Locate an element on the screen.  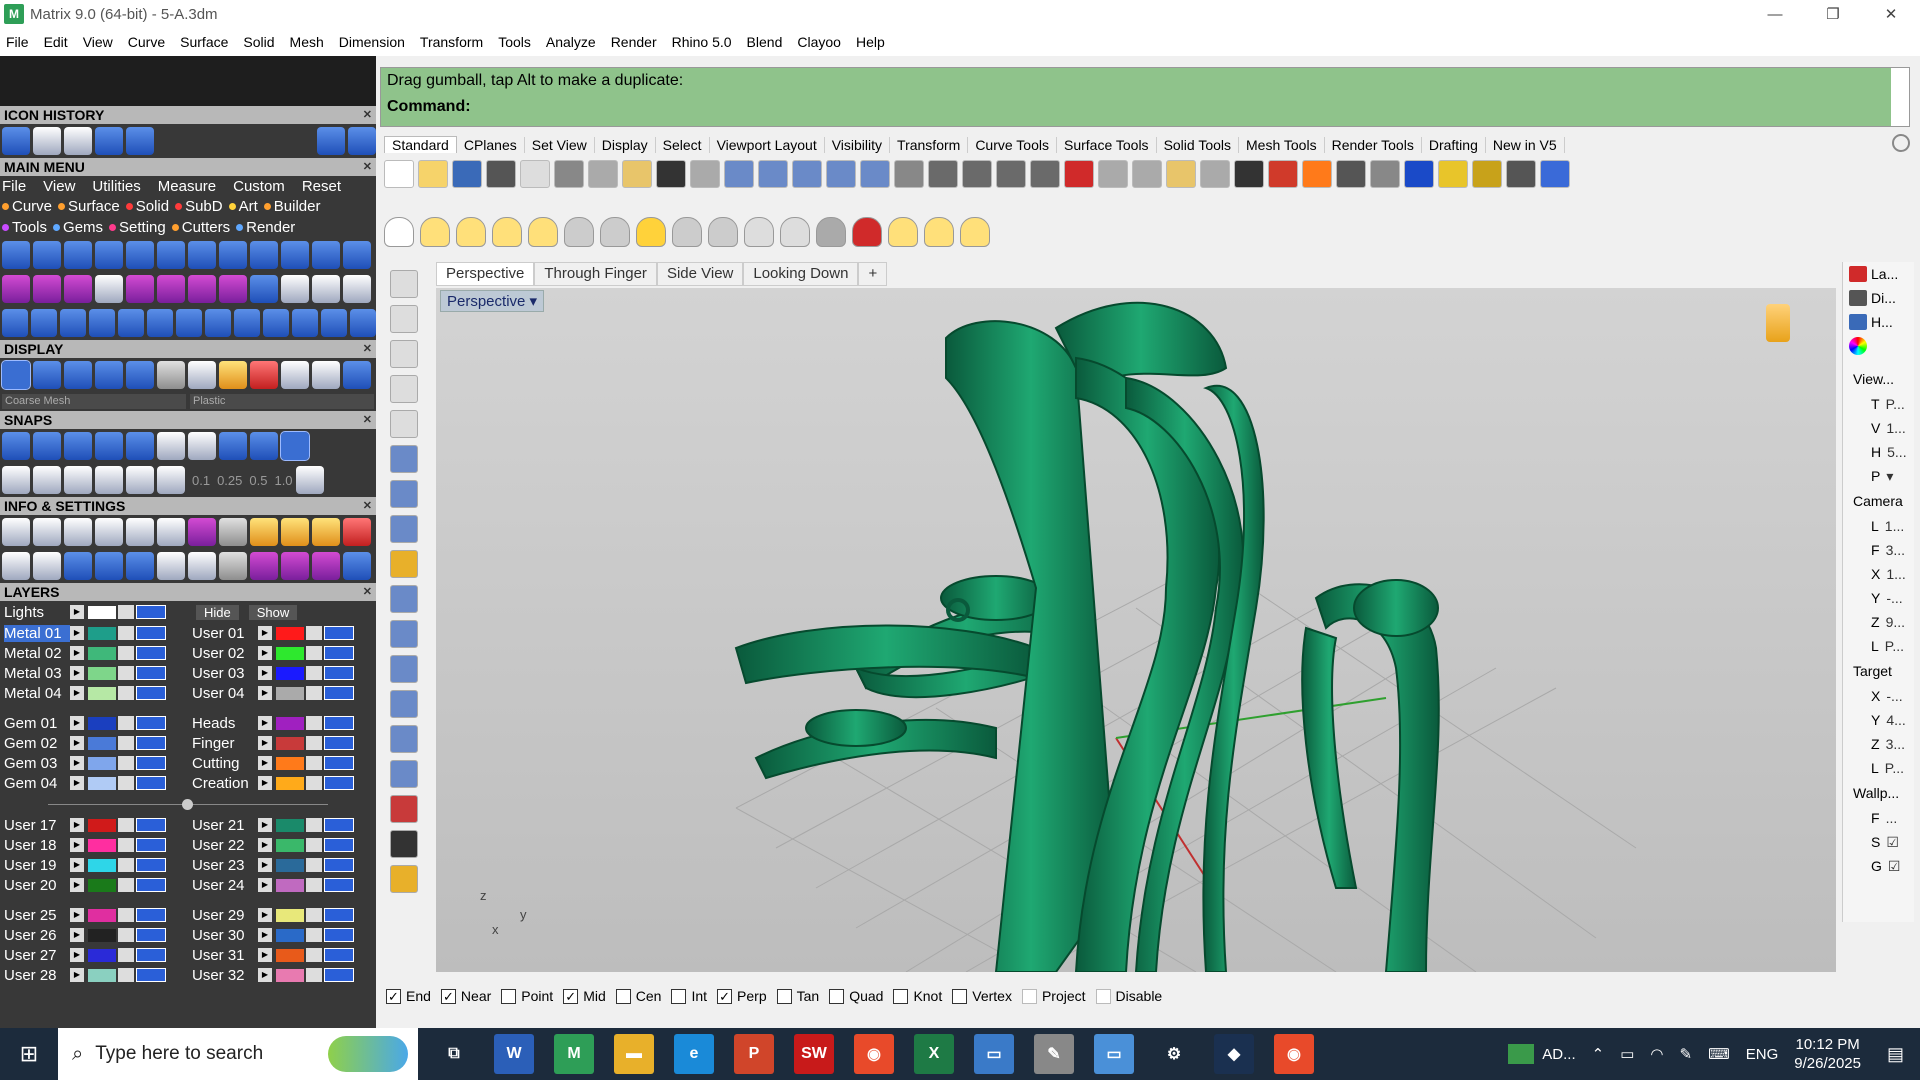
chevron-up-icon: ⌃ is located at coordinates (1598, 1054).